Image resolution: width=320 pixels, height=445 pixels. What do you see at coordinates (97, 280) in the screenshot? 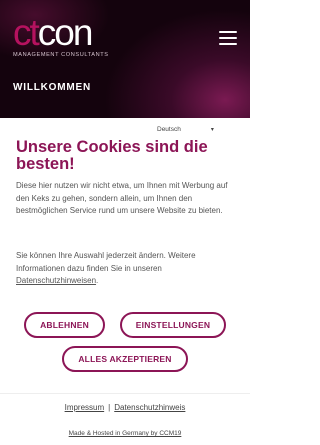
I see `cookie-privacy-suffix: .` at bounding box center [97, 280].